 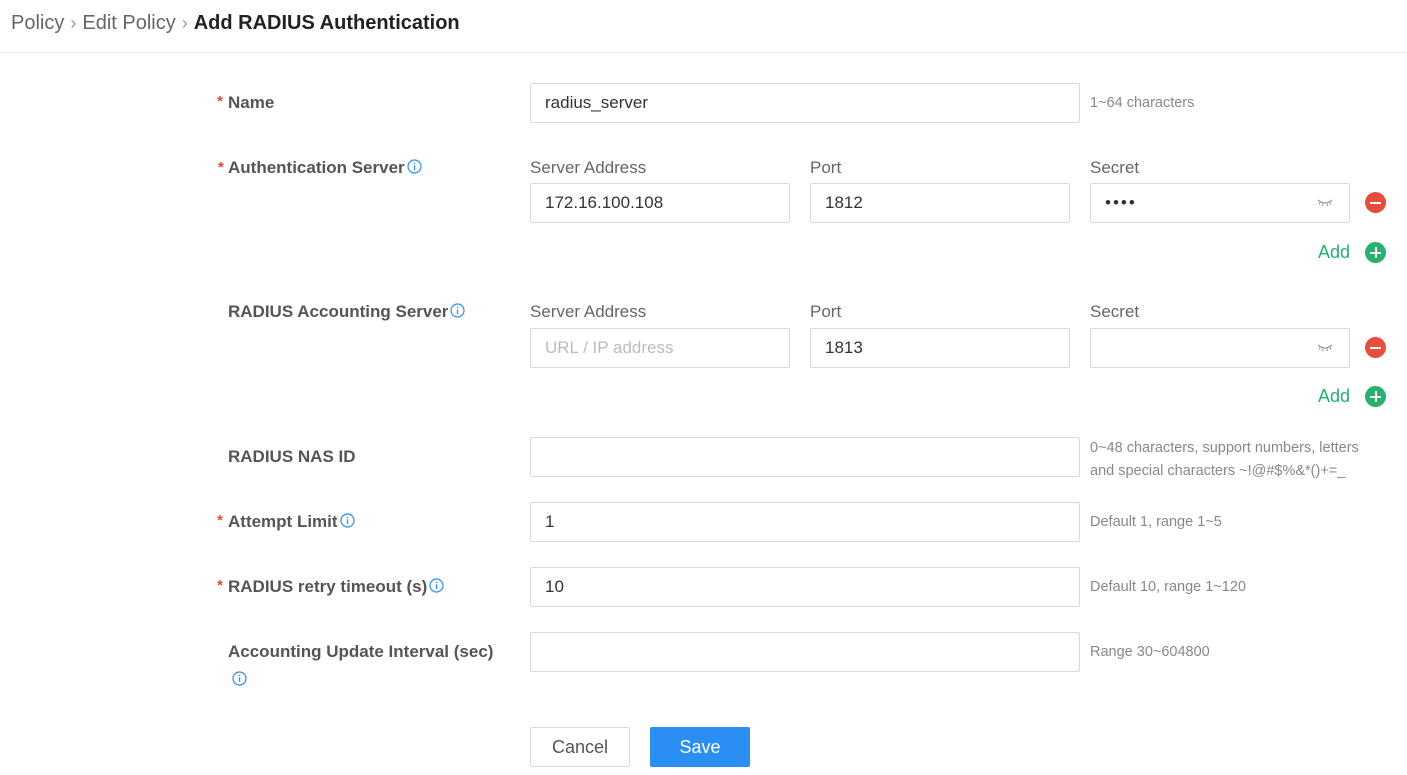 What do you see at coordinates (1150, 652) in the screenshot?
I see `acct-interval-hint: Range 30~604800` at bounding box center [1150, 652].